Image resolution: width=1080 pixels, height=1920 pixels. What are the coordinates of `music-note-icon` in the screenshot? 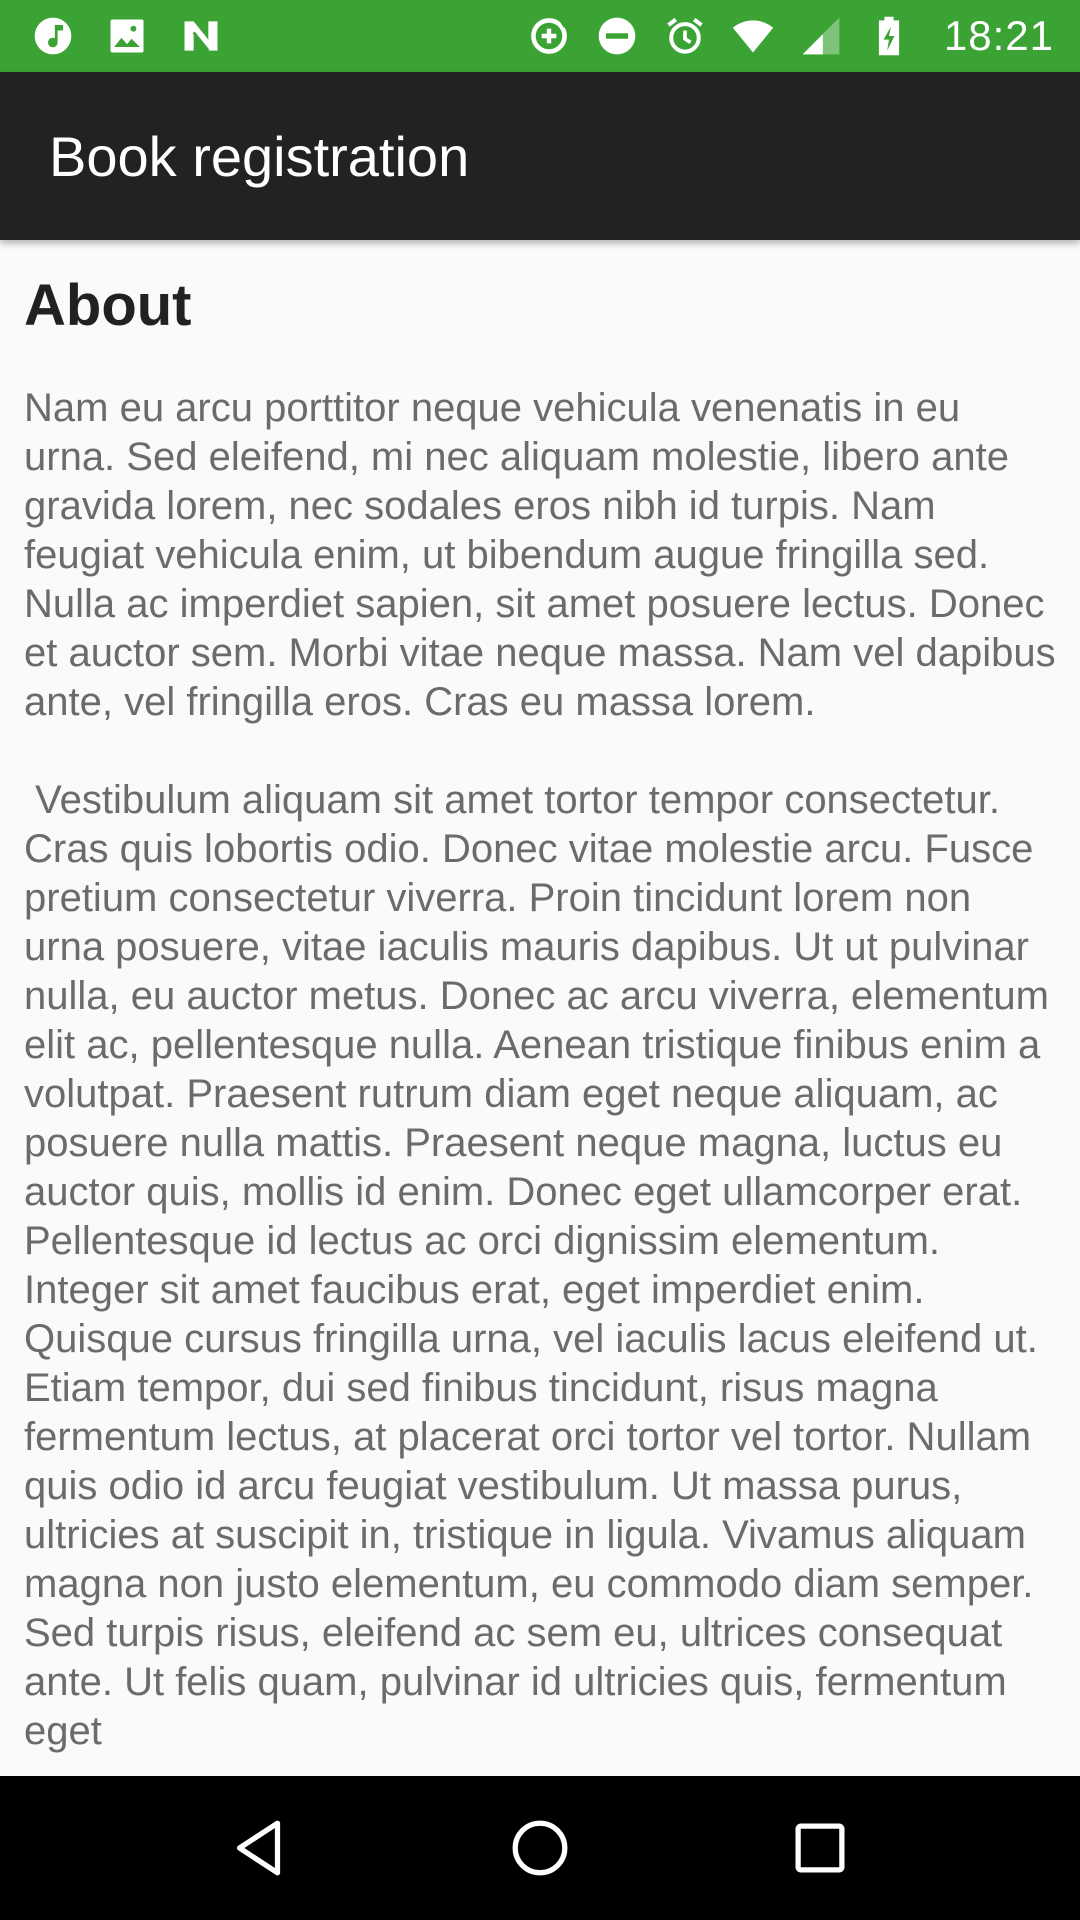 It's located at (53, 36).